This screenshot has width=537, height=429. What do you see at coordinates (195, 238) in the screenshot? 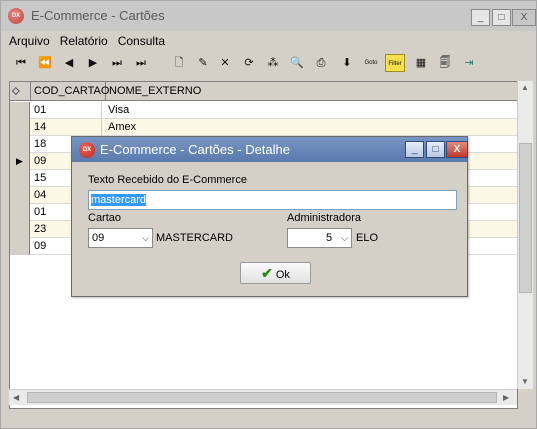
I see `cartao-name: MASTERCARD` at bounding box center [195, 238].